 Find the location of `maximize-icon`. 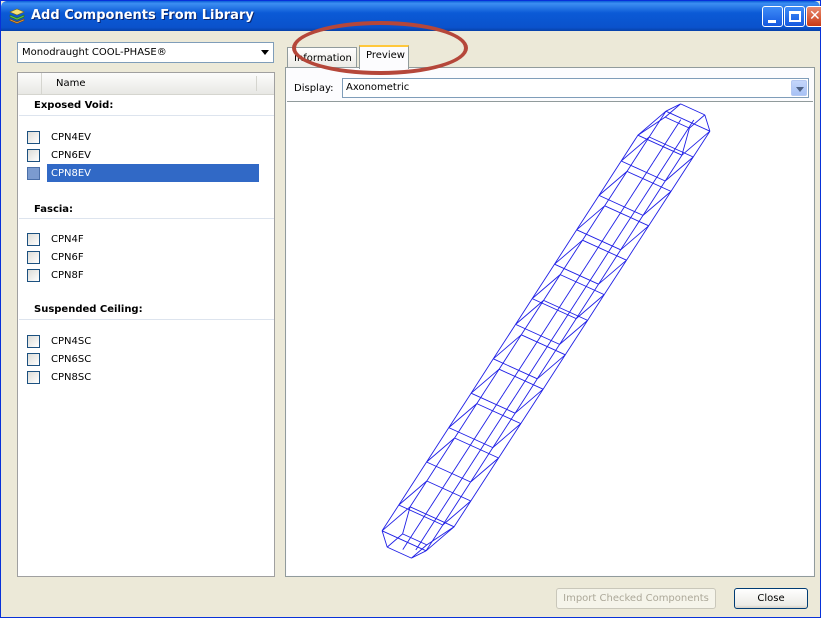

maximize-icon is located at coordinates (795, 16).